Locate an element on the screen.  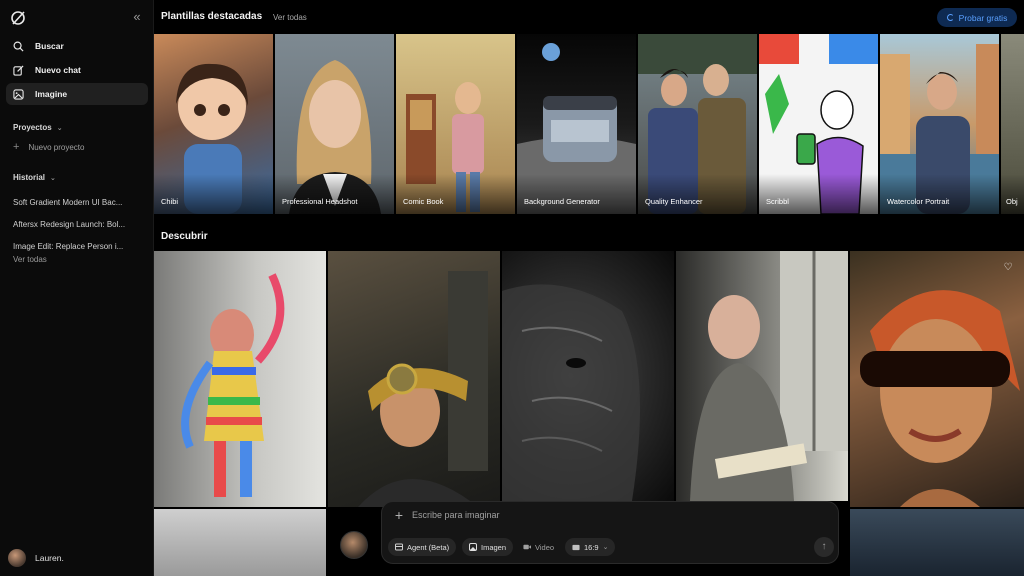
nav-item-search: Buscar is located at coordinates (77, 46).